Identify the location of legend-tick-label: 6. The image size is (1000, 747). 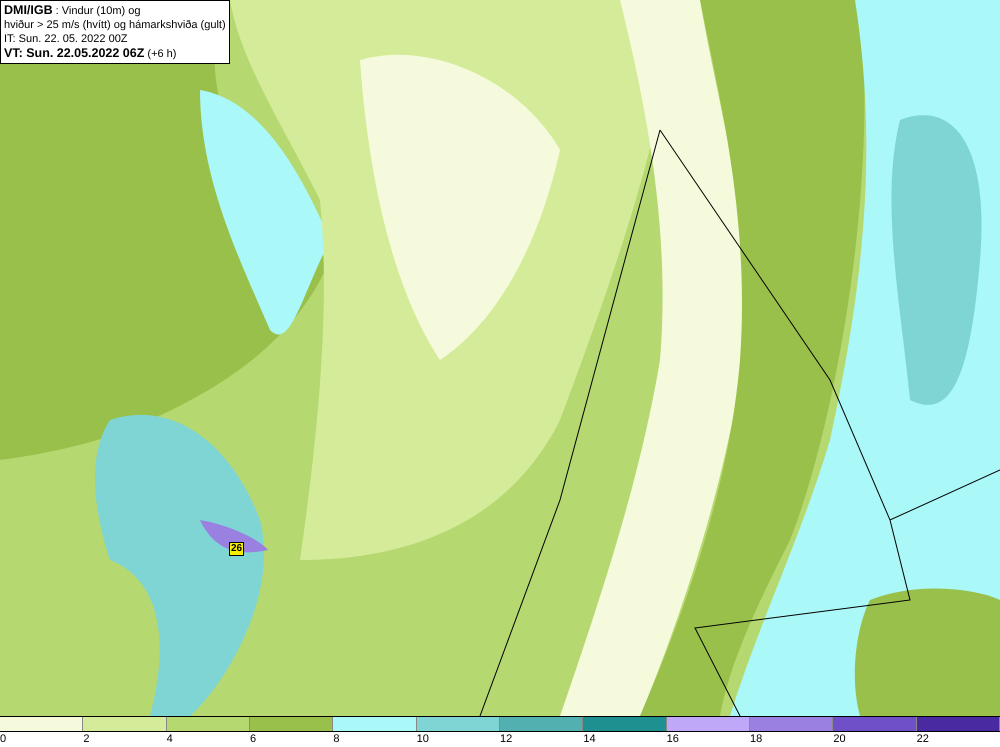
(253, 739).